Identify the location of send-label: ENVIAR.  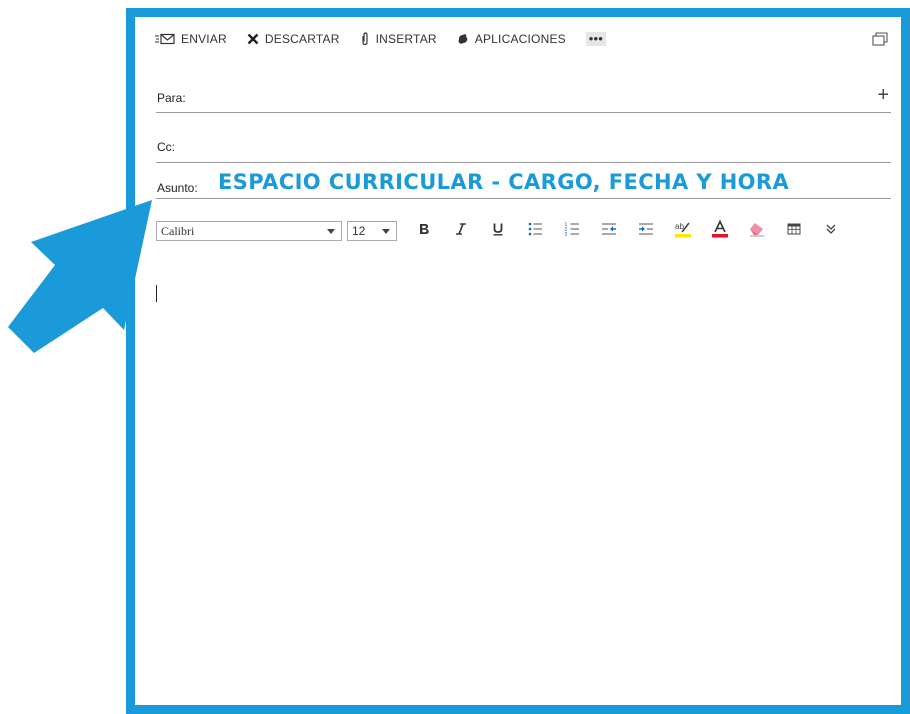
(204, 39).